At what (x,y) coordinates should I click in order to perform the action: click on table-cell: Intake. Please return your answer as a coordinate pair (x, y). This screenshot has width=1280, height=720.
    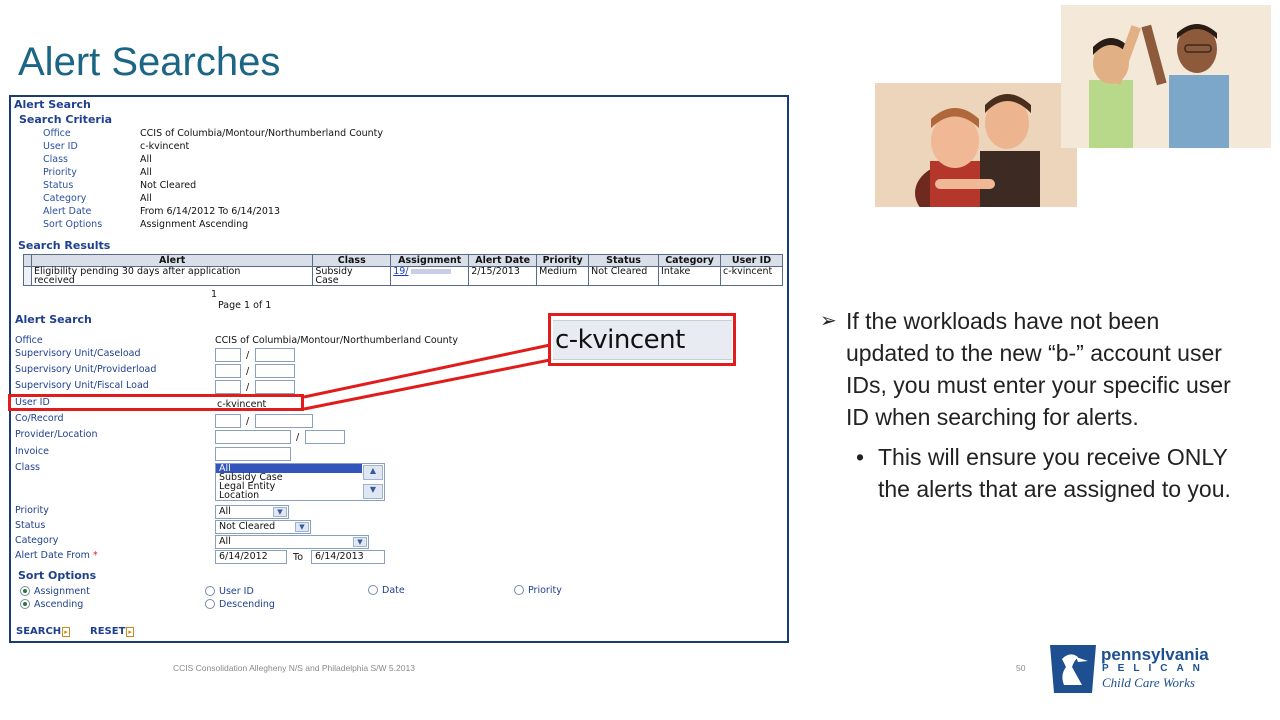
    Looking at the image, I should click on (689, 276).